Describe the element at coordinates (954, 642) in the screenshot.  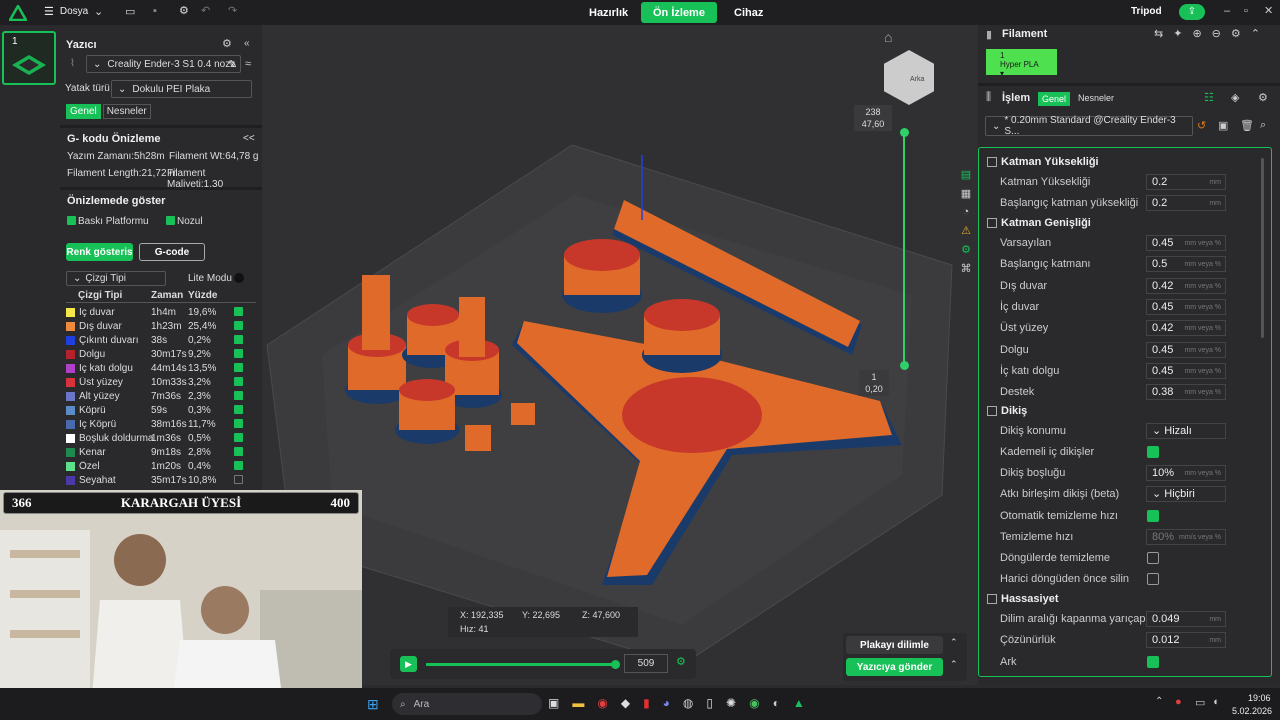
I see `slice-dropdown-icon: ⌃` at that location.